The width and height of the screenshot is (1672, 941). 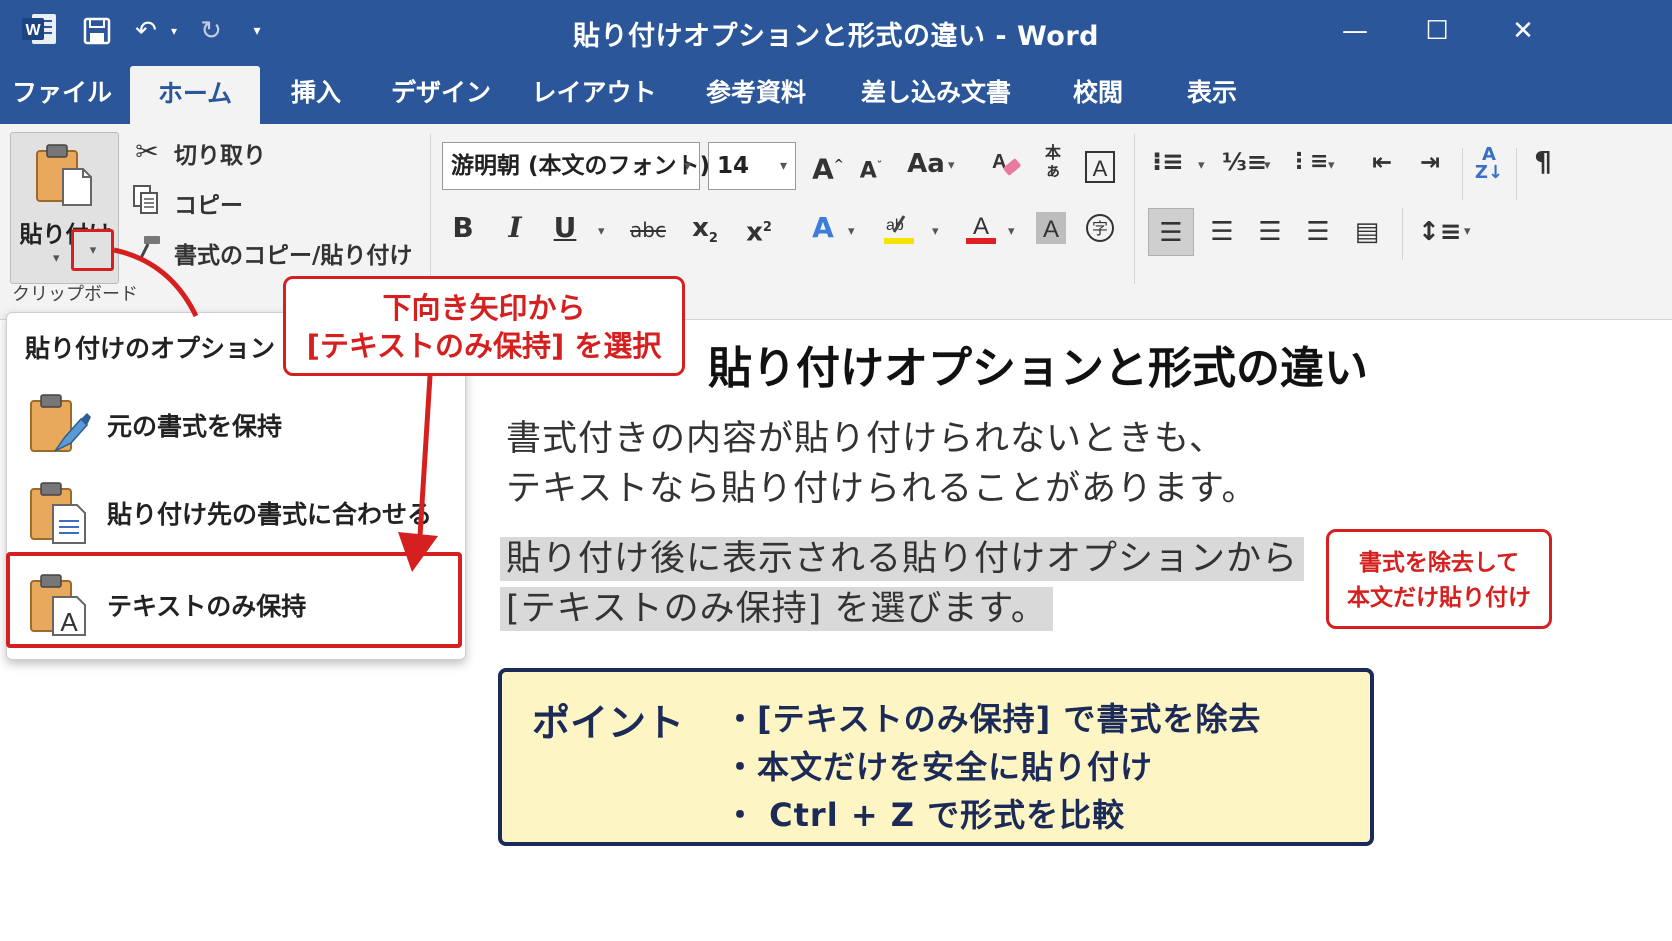 What do you see at coordinates (993, 719) in the screenshot?
I see `point-item: ・[テキストのみ保持] で書式を除去` at bounding box center [993, 719].